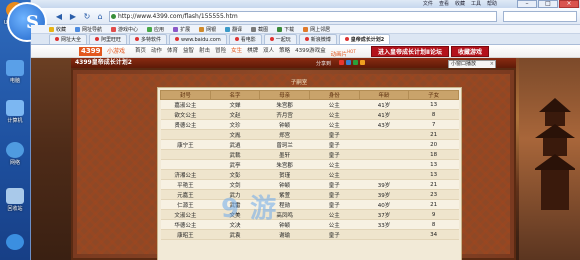 The height and width of the screenshot is (260, 580). What do you see at coordinates (14, 163) in the screenshot?
I see `desktop-icon-label: 网络` at bounding box center [14, 163].